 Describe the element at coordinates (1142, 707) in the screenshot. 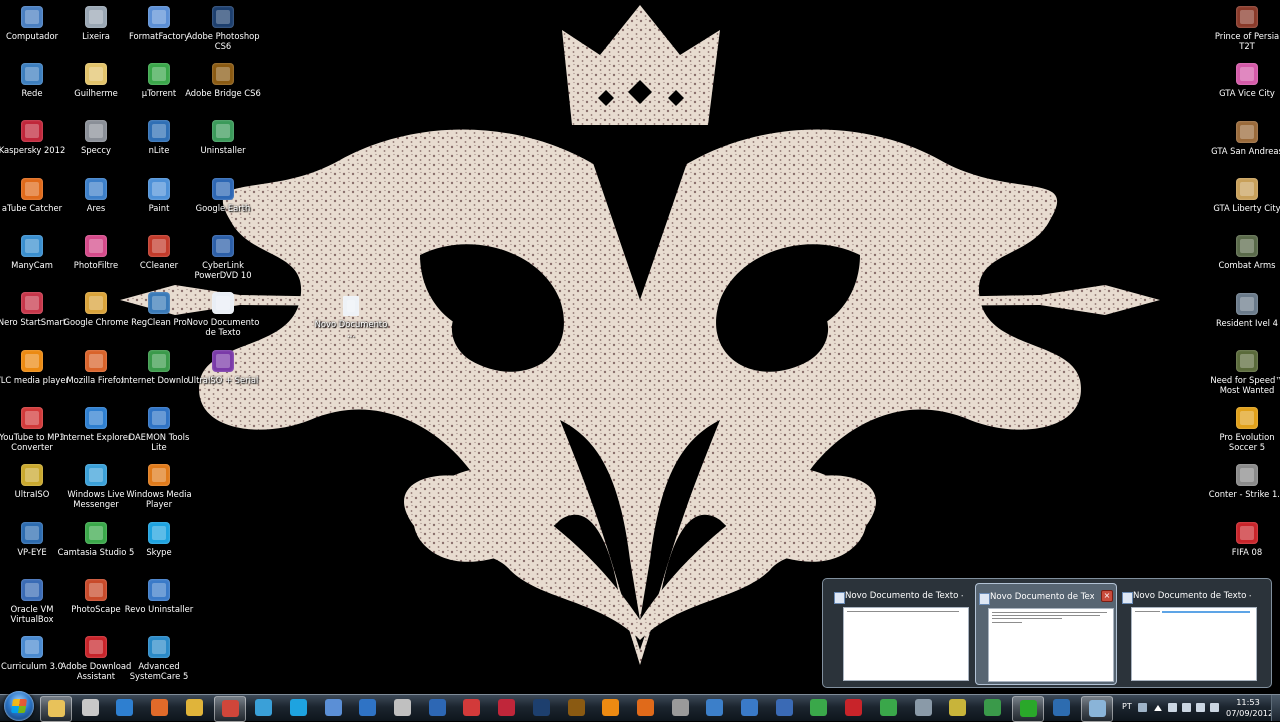

I see `input-method-icon` at that location.